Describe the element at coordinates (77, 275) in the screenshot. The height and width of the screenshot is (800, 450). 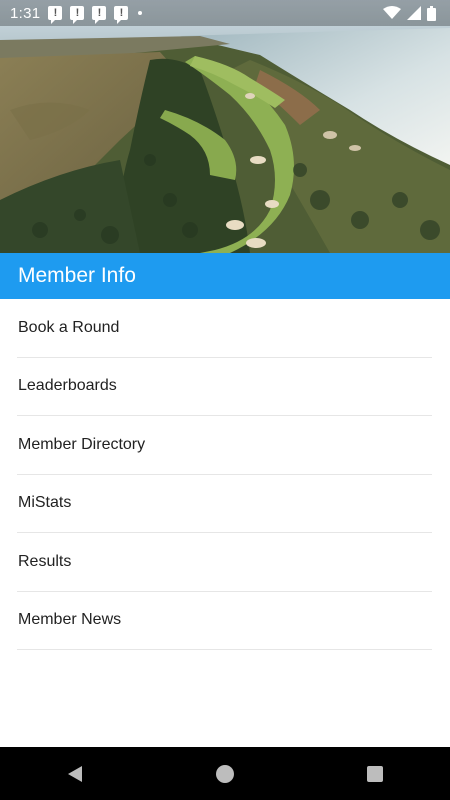
I see `page-title: Member Info` at that location.